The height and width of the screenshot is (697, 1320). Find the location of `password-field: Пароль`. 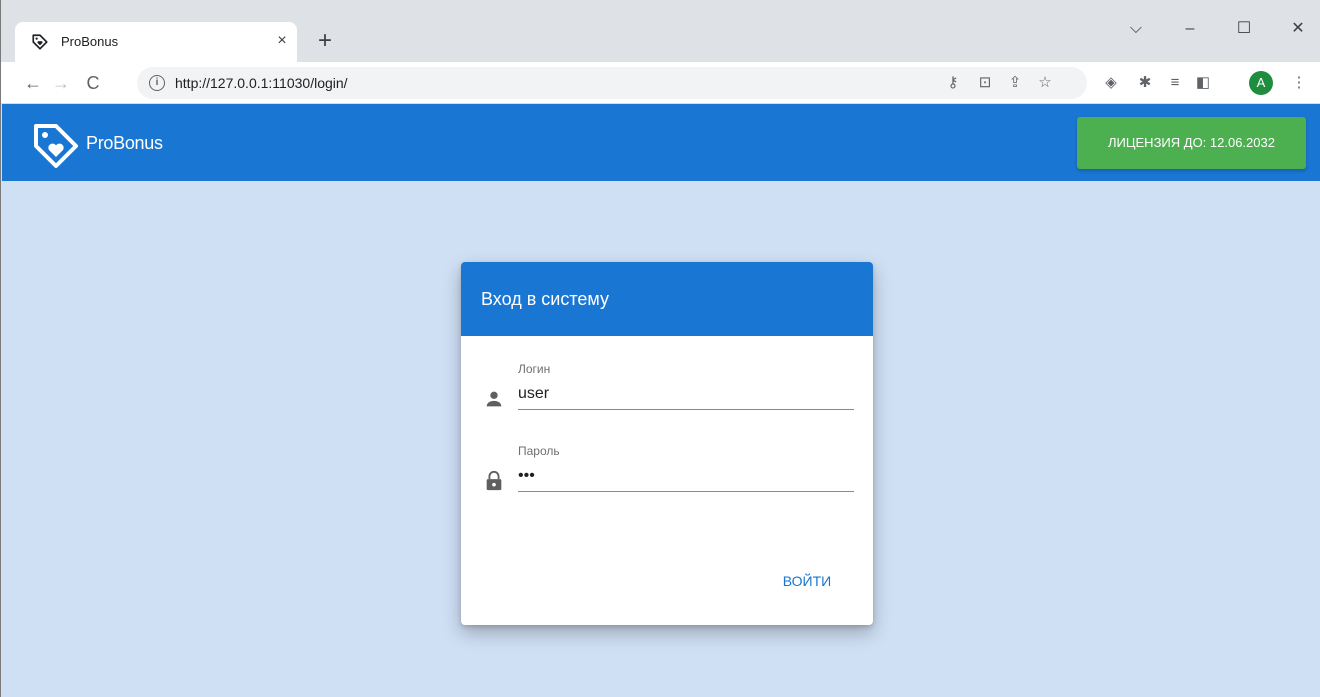

password-field: Пароль is located at coordinates (667, 474).